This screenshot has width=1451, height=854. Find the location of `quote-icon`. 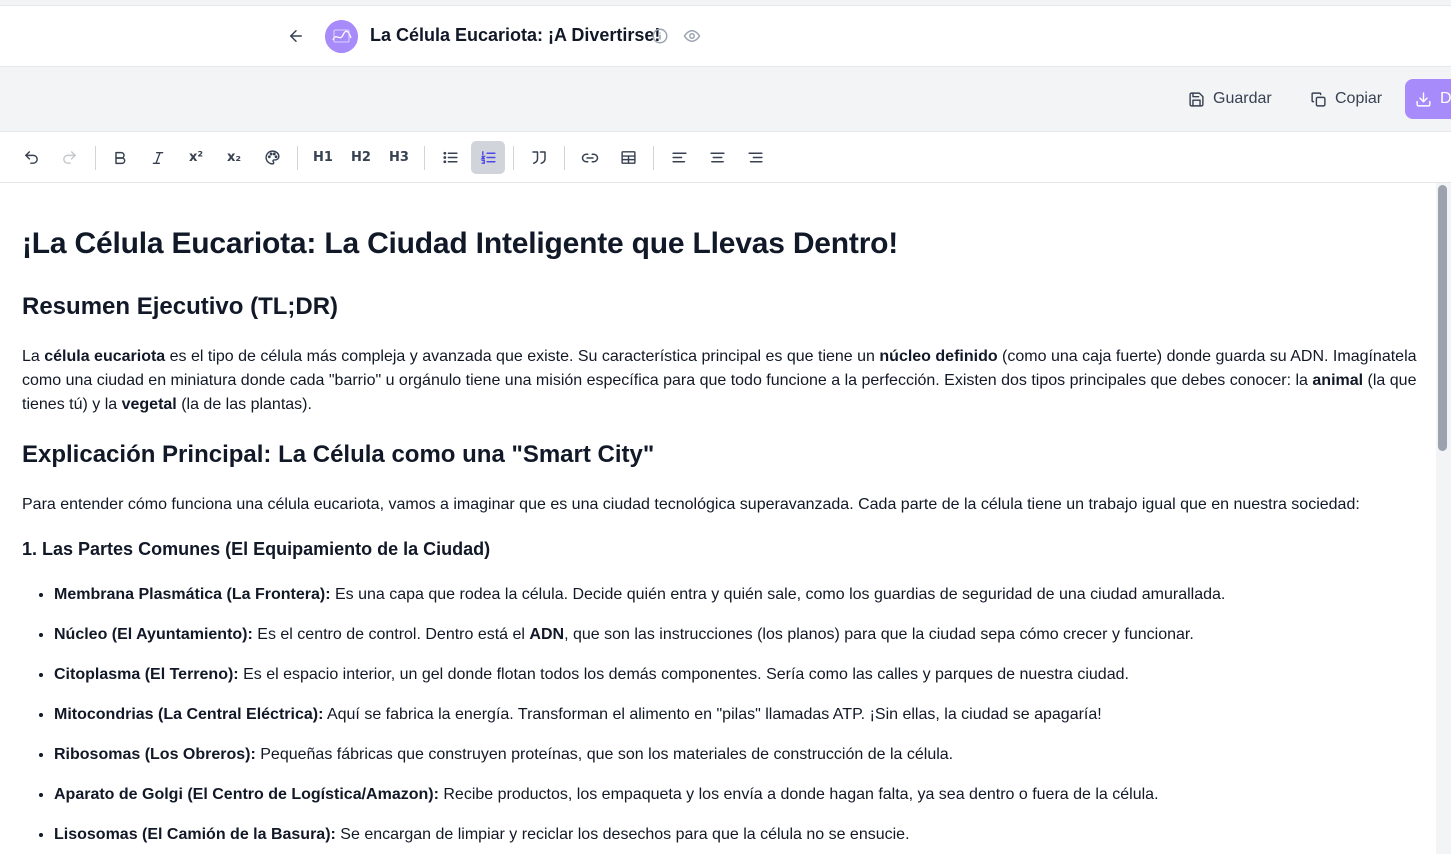

quote-icon is located at coordinates (539, 157).